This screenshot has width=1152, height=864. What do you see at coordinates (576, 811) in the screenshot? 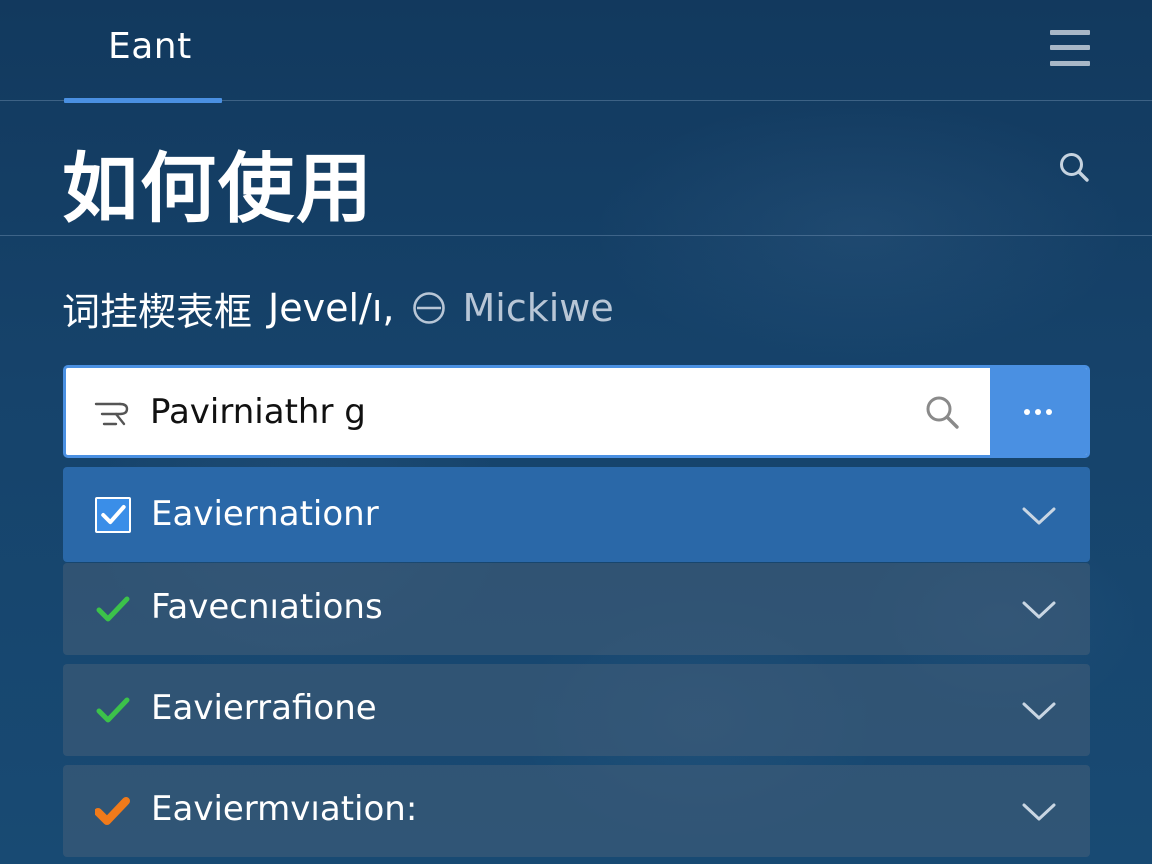
I see `list-item: Eaviermvıation:` at bounding box center [576, 811].